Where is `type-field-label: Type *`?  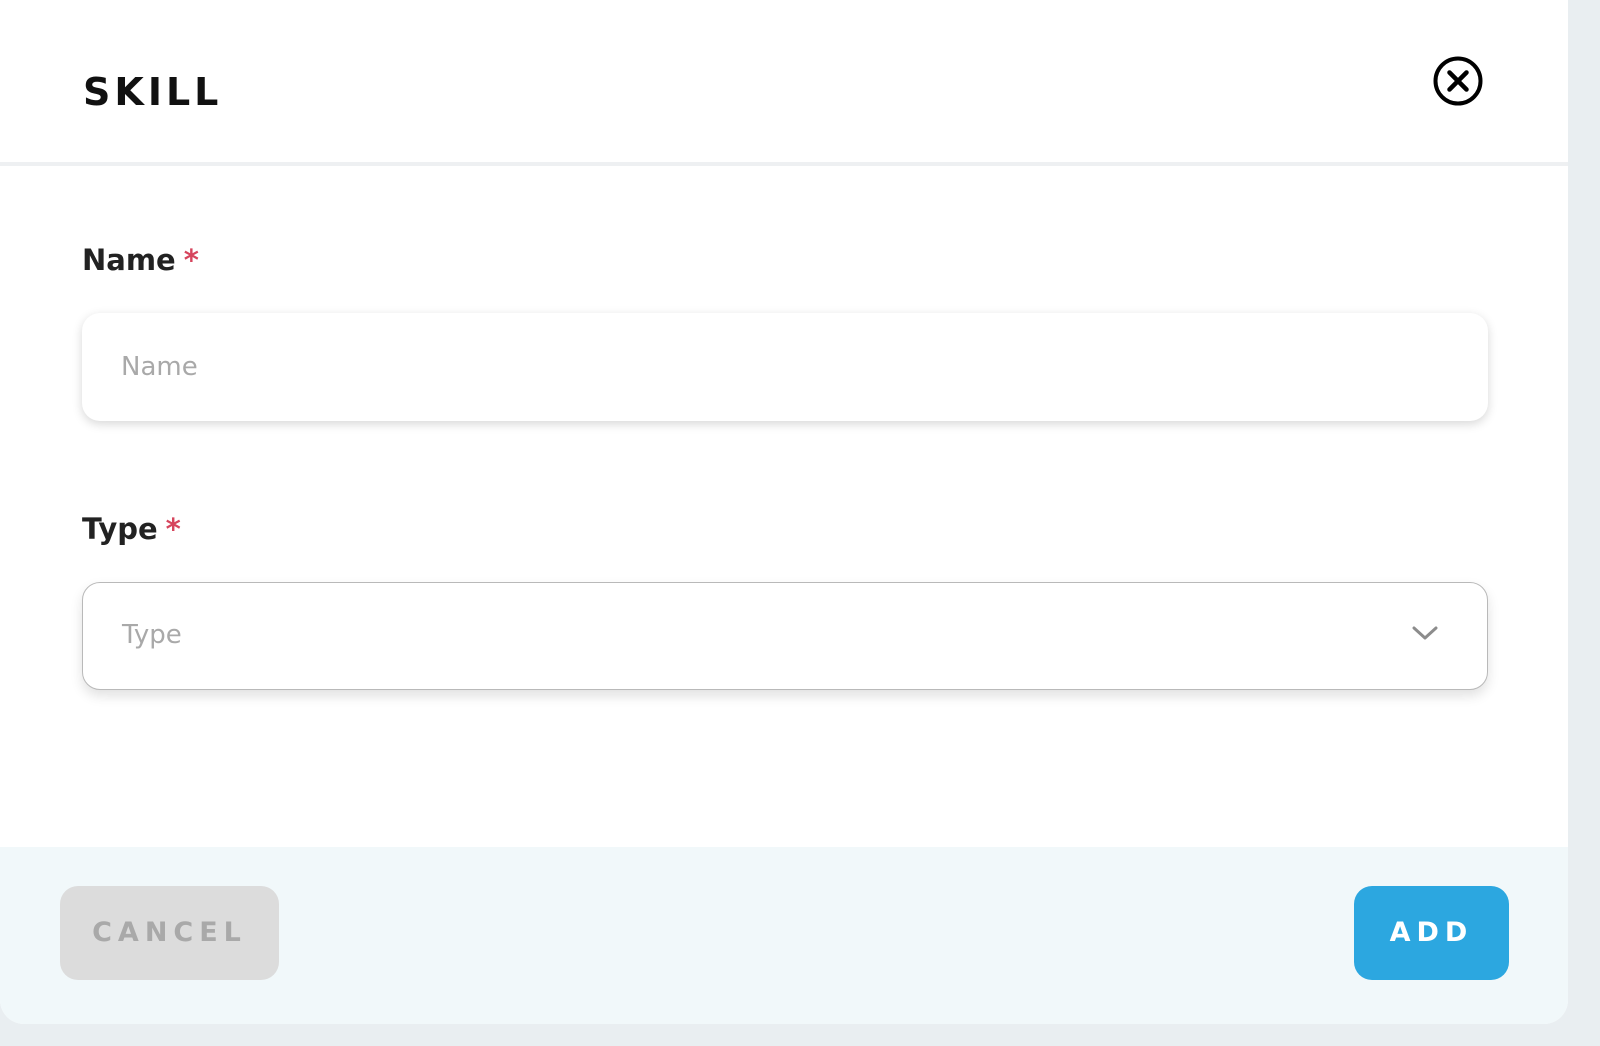 type-field-label: Type * is located at coordinates (131, 529).